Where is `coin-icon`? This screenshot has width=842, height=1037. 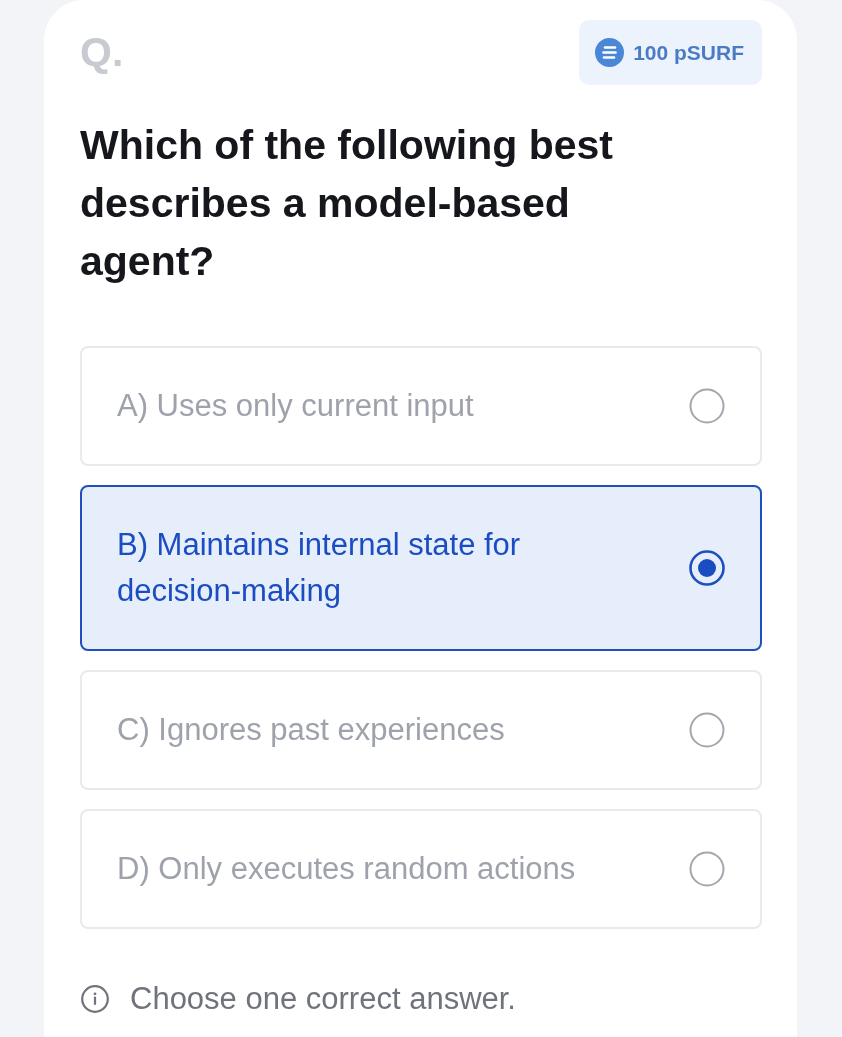
coin-icon is located at coordinates (610, 52).